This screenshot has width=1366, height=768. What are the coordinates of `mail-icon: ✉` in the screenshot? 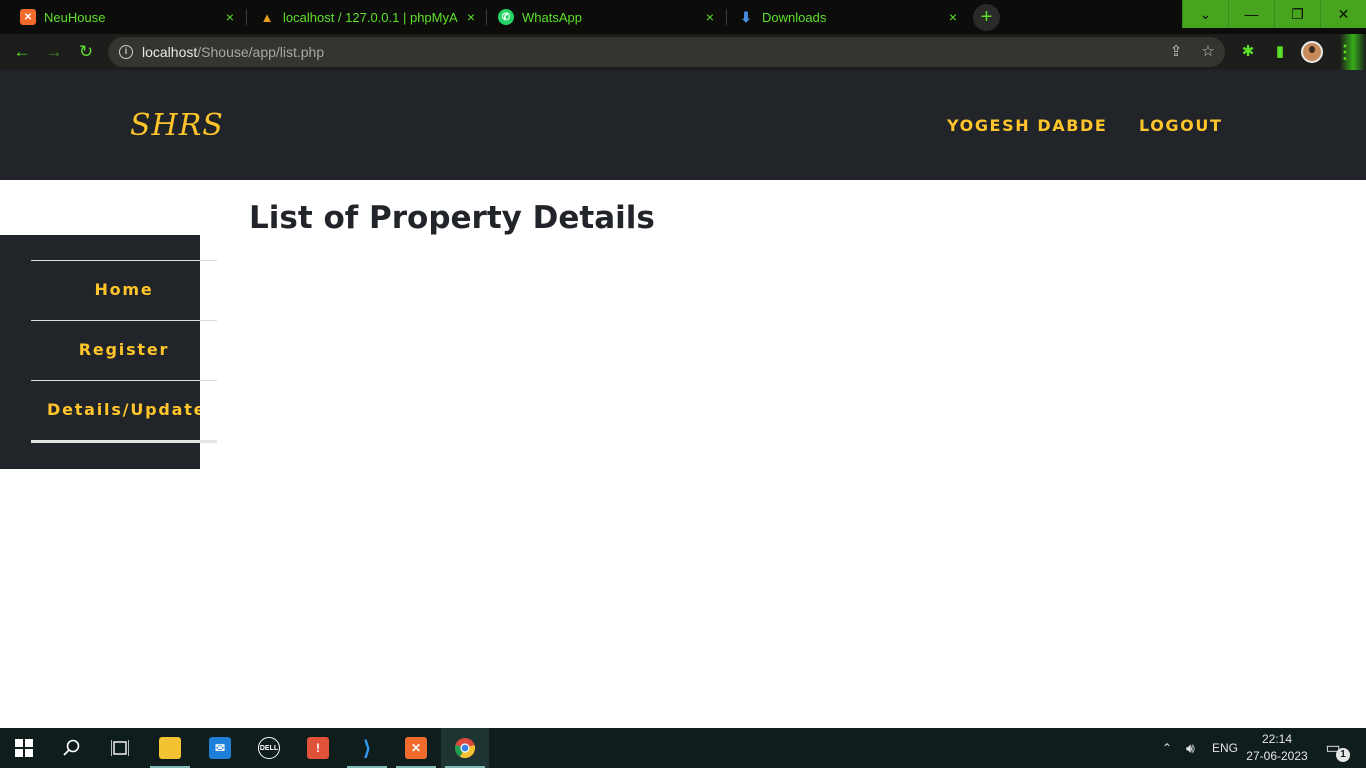 It's located at (220, 748).